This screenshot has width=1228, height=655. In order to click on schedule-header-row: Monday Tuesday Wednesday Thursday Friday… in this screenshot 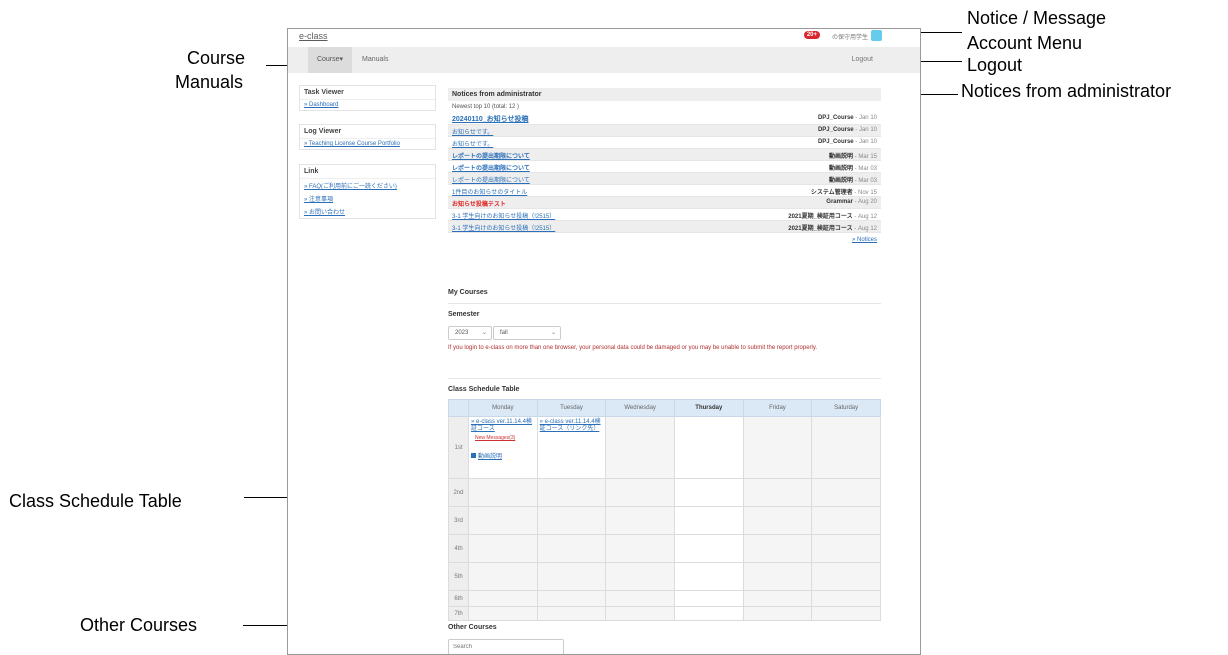, I will do `click(664, 408)`.